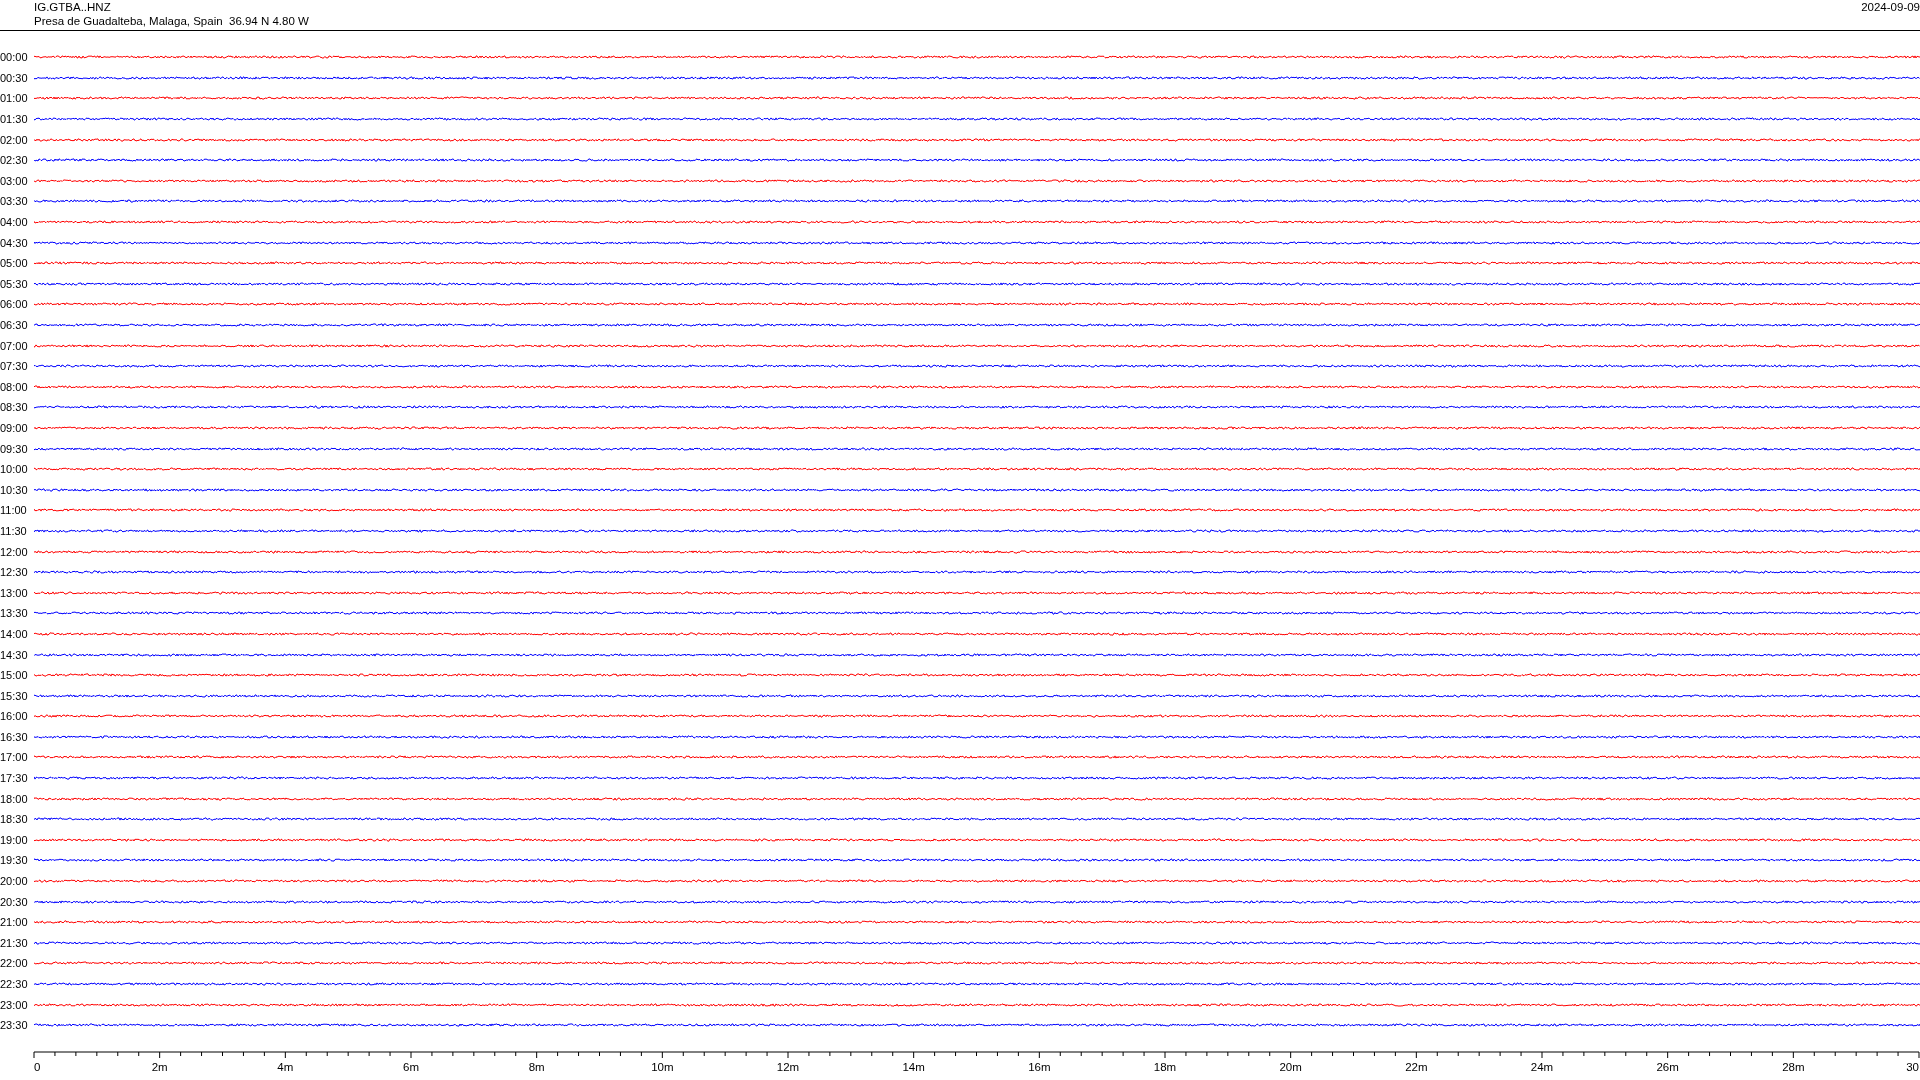 This screenshot has height=1080, width=1920. What do you see at coordinates (14, 1025) in the screenshot?
I see `time-label: 23:30` at bounding box center [14, 1025].